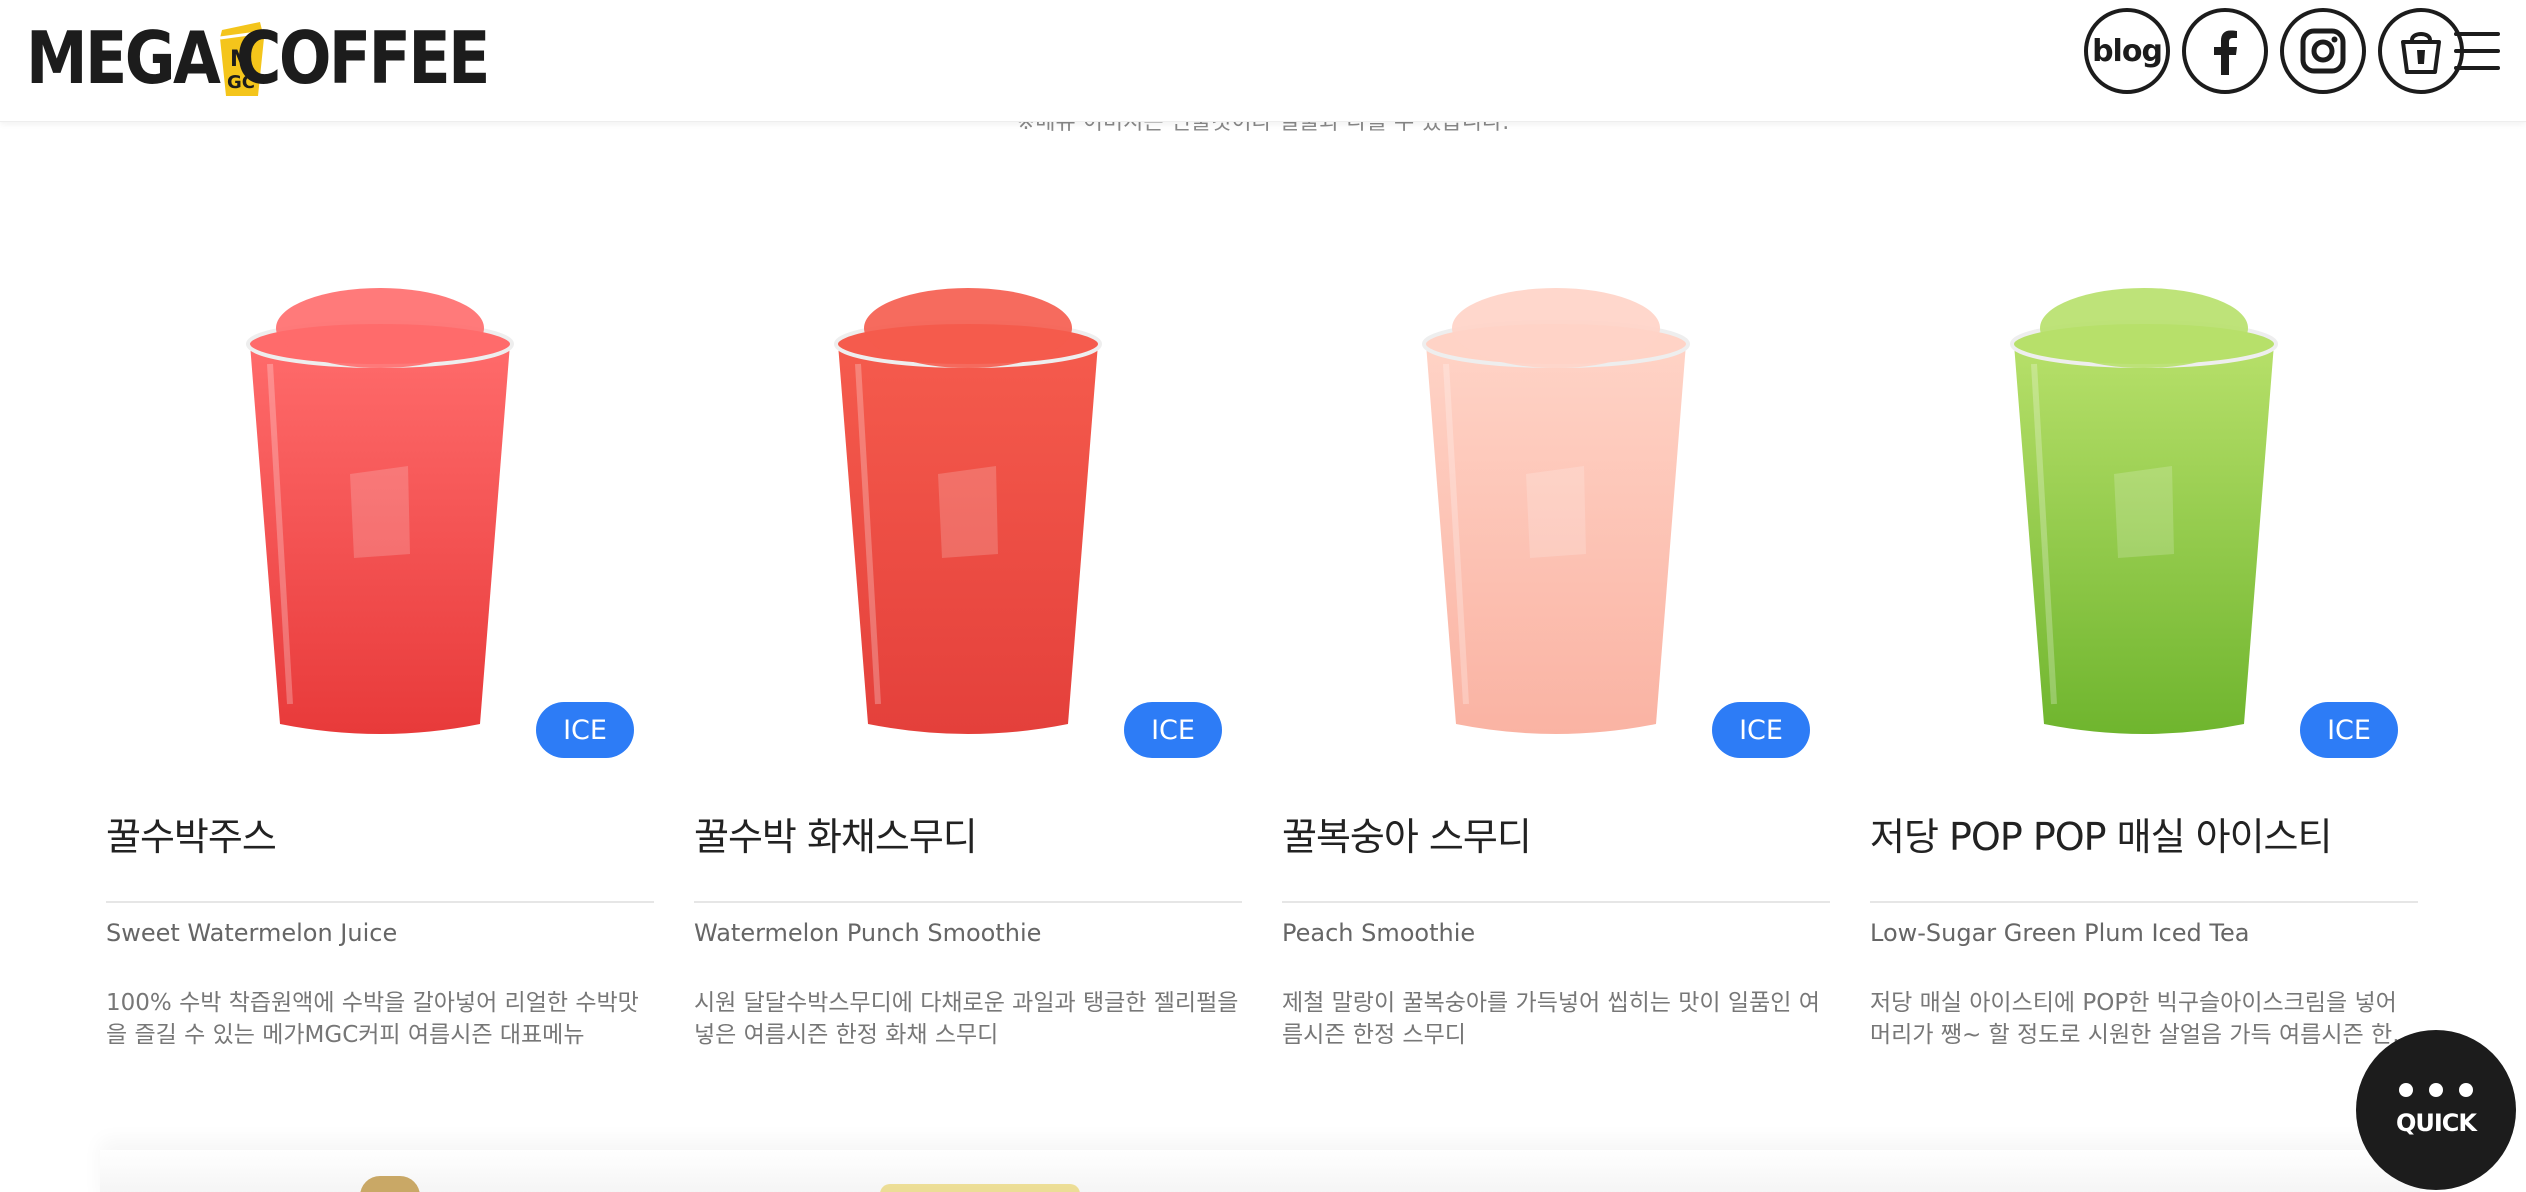  I want to click on product-description: 제철 말랑이 꿀복숭아를 가득넣어 씹히는 맛이 일품인 여름시즌 한정 스무디, so click(1551, 1019).